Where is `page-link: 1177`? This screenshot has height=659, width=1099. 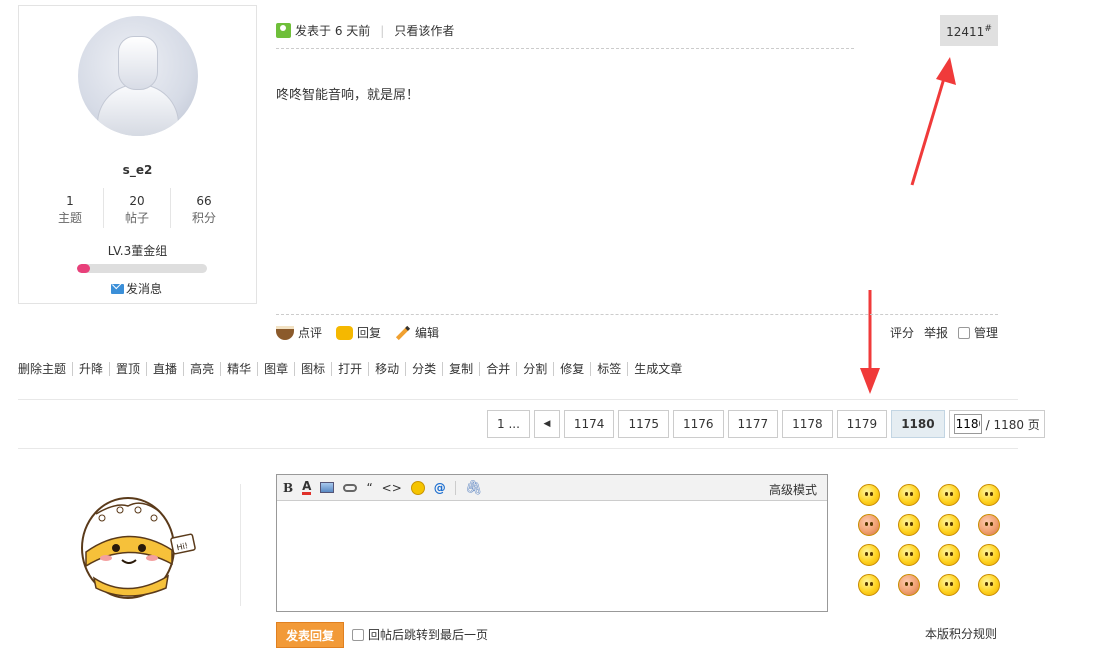 page-link: 1177 is located at coordinates (753, 424).